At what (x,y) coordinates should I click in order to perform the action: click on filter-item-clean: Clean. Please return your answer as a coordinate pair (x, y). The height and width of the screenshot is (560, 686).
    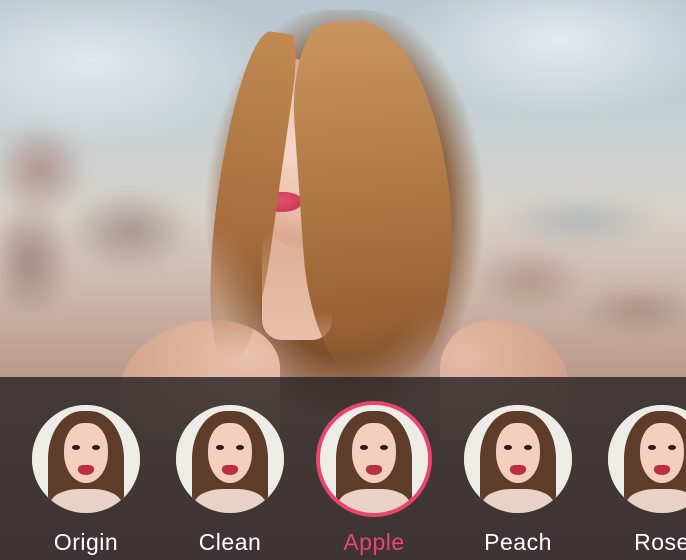
    Looking at the image, I should click on (230, 480).